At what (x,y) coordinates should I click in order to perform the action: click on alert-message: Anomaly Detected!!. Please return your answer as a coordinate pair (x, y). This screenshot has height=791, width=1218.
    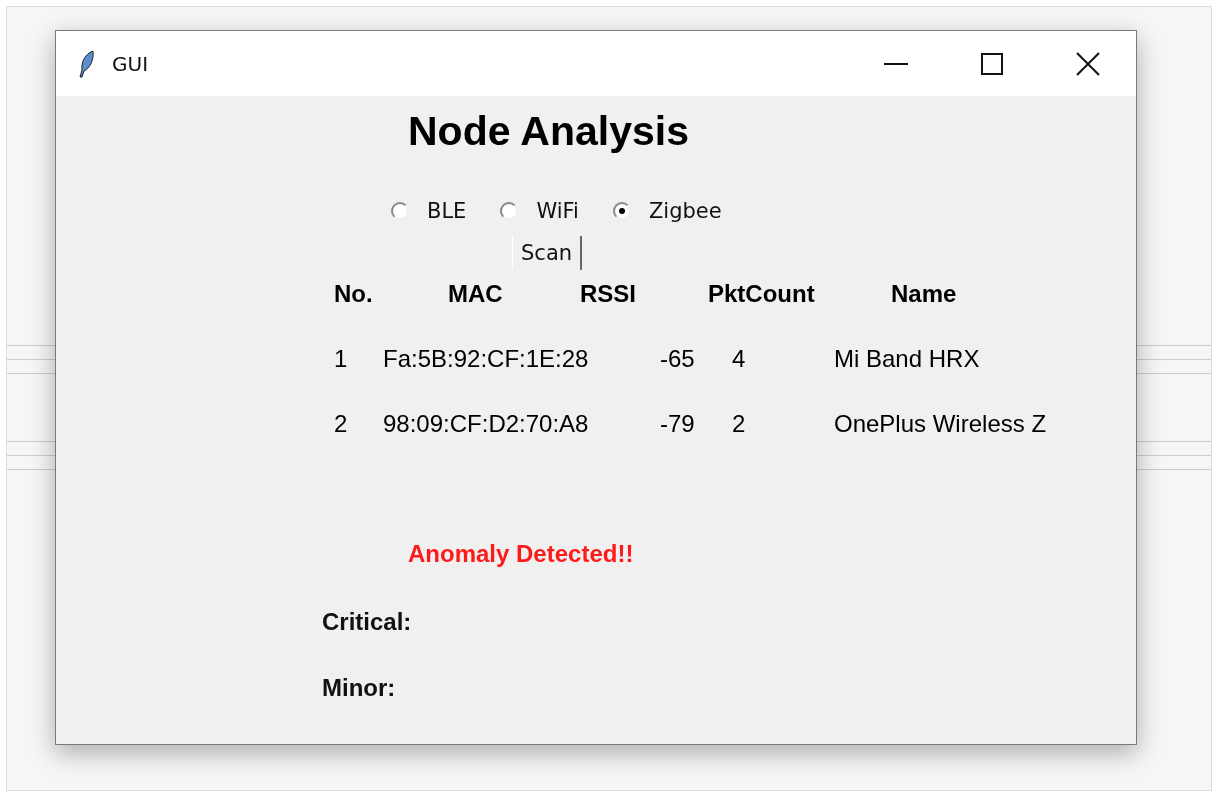
    Looking at the image, I should click on (521, 554).